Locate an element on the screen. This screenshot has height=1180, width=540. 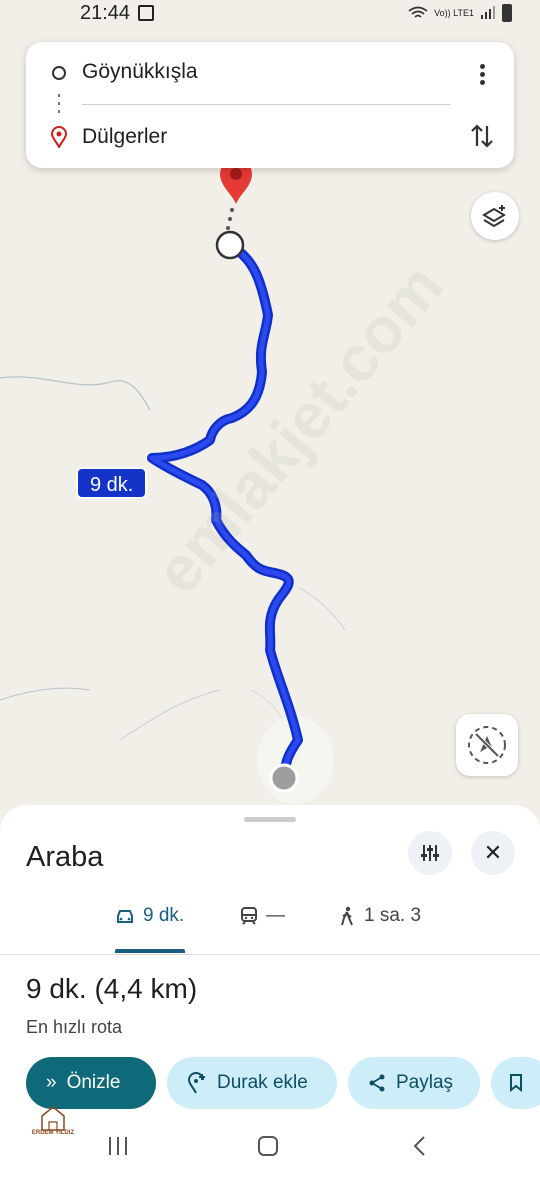
divider is located at coordinates (266, 104).